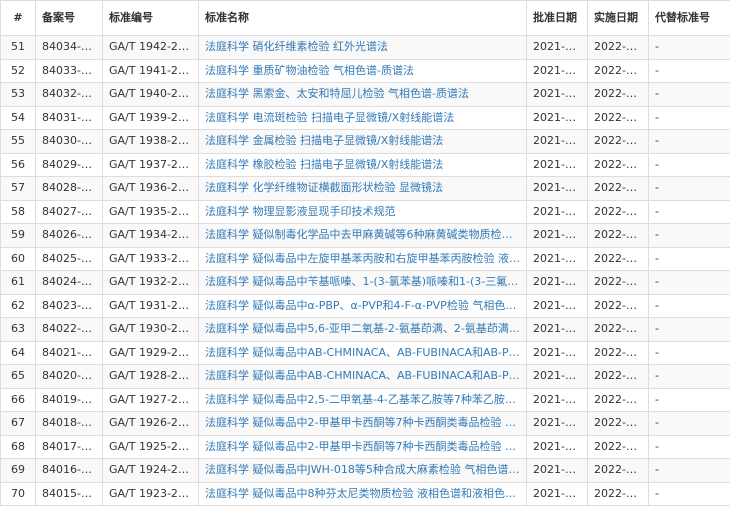 This screenshot has height=506, width=730. What do you see at coordinates (69, 494) in the screenshot?
I see `record-number: 84015-2021` at bounding box center [69, 494].